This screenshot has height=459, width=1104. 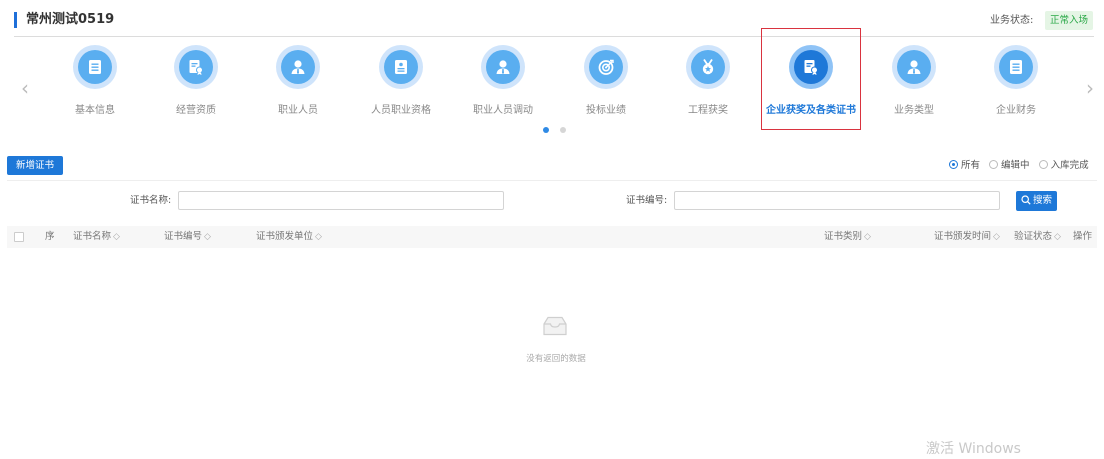 I want to click on column-index: 序, so click(x=50, y=236).